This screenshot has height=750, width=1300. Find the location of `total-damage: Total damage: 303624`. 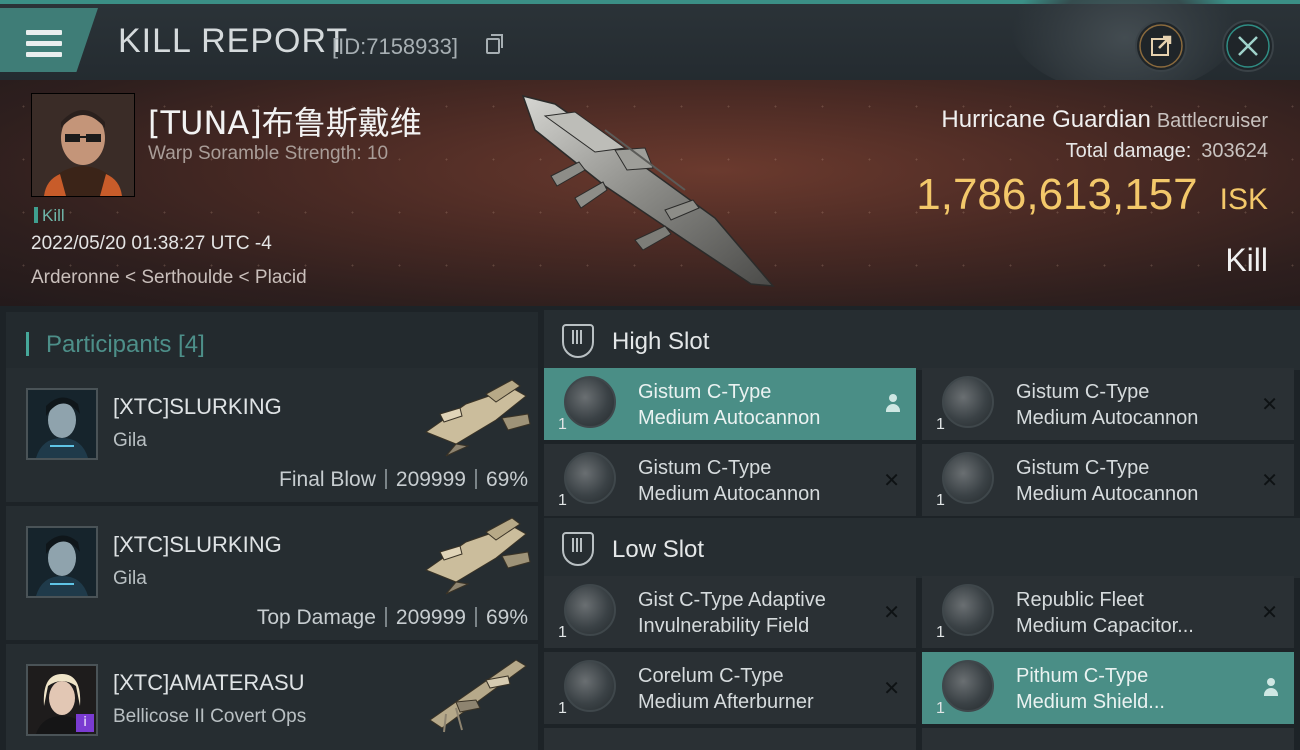

total-damage: Total damage: 303624 is located at coordinates (1167, 151).